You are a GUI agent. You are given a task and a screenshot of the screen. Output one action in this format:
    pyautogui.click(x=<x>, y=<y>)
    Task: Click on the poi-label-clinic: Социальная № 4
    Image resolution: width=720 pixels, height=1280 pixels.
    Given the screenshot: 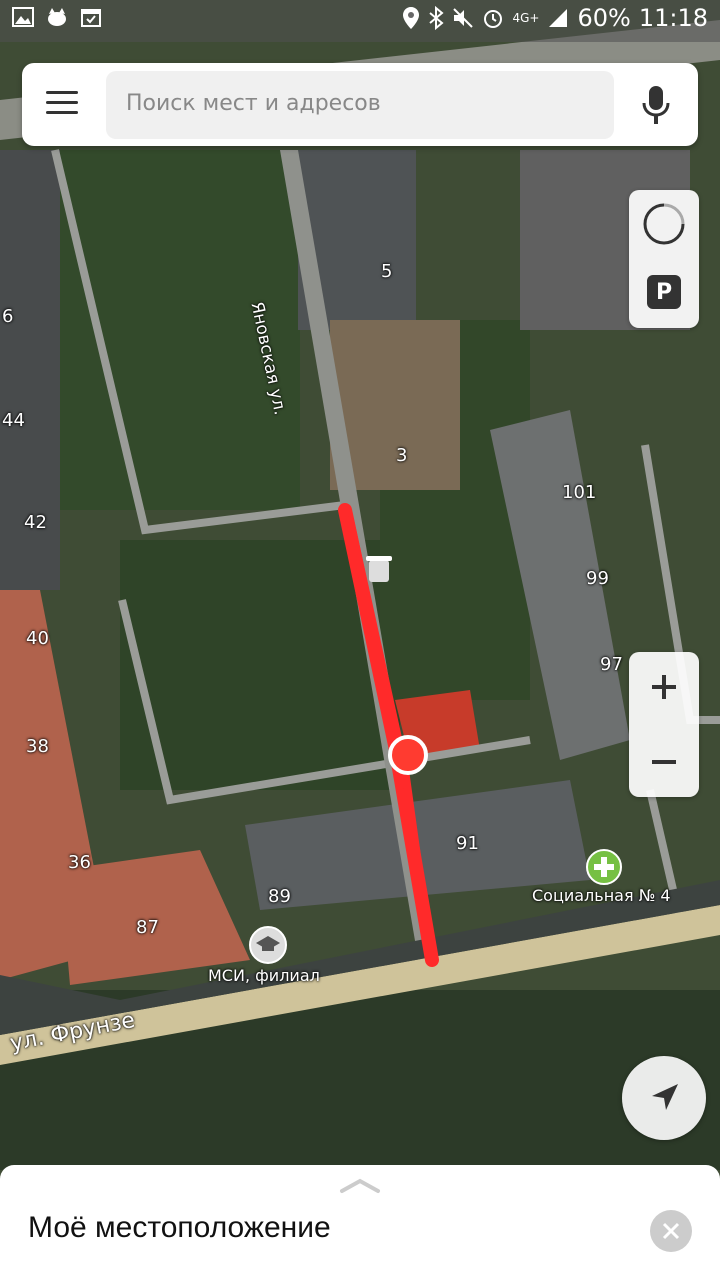 What is the action you would take?
    pyautogui.click(x=601, y=895)
    